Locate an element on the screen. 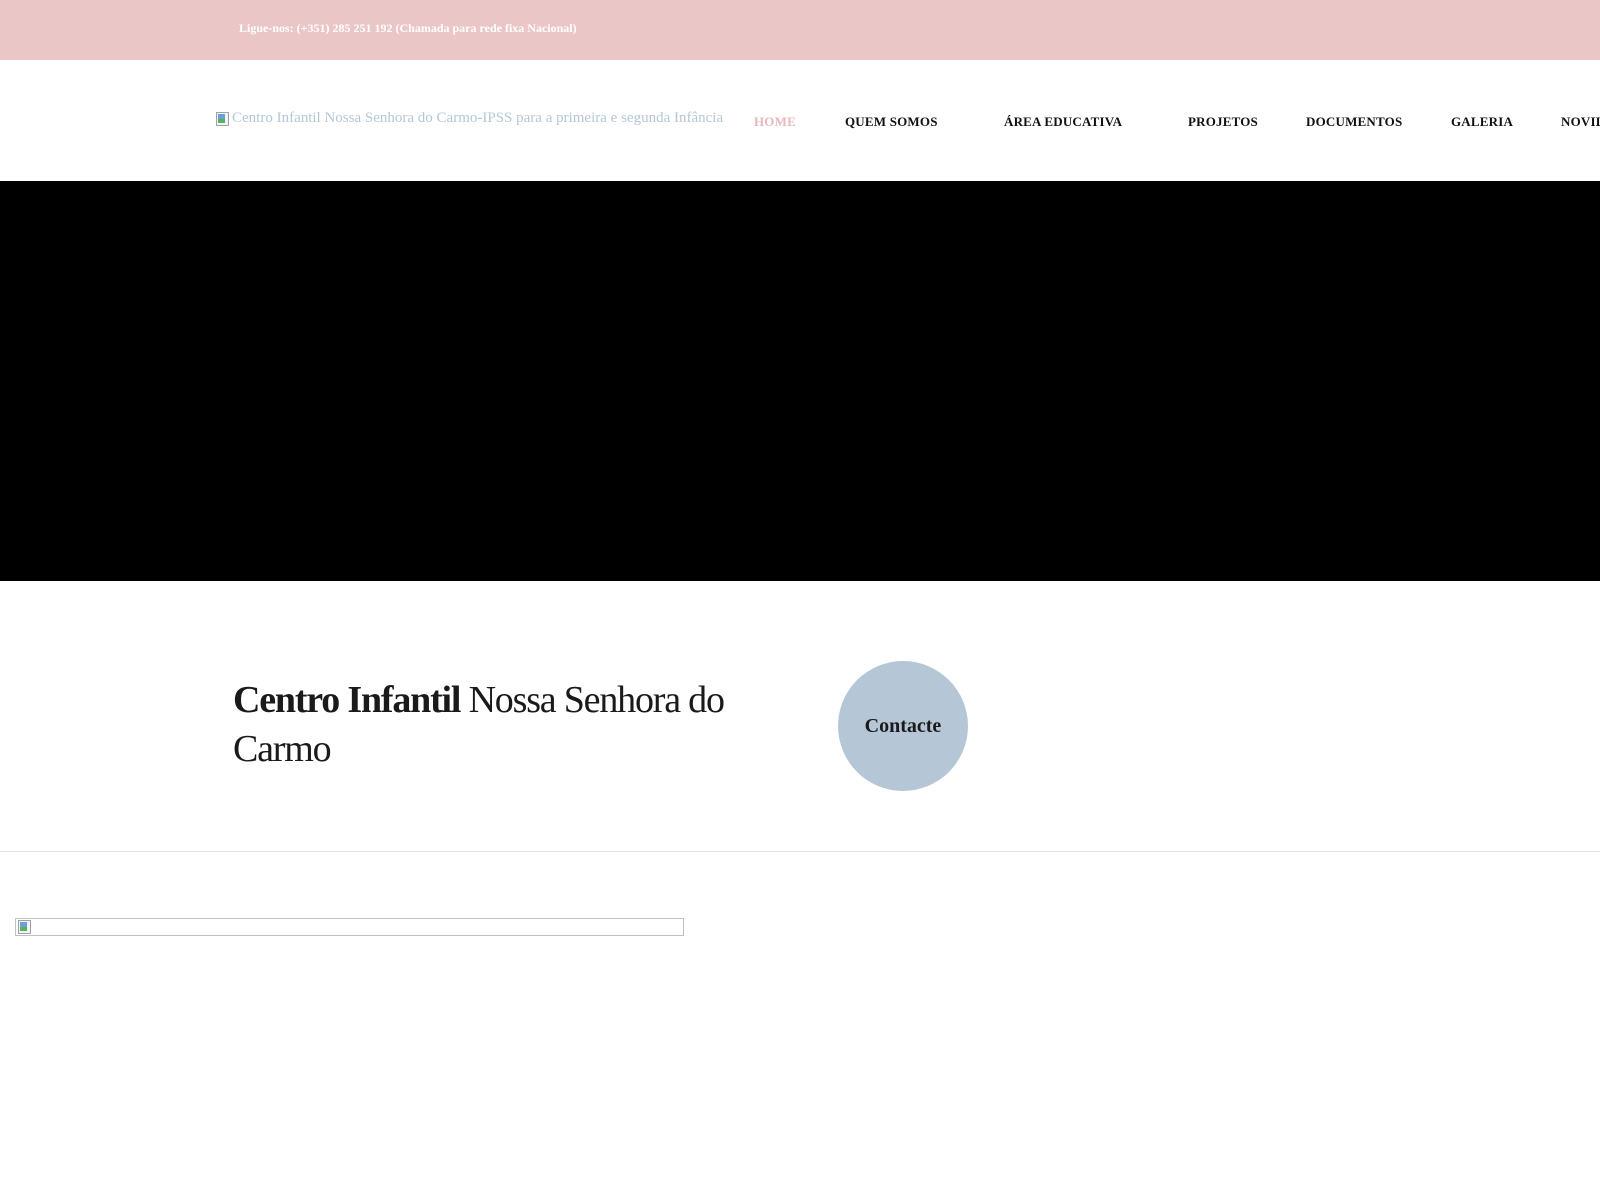  nav-item-home: HOME is located at coordinates (775, 122).